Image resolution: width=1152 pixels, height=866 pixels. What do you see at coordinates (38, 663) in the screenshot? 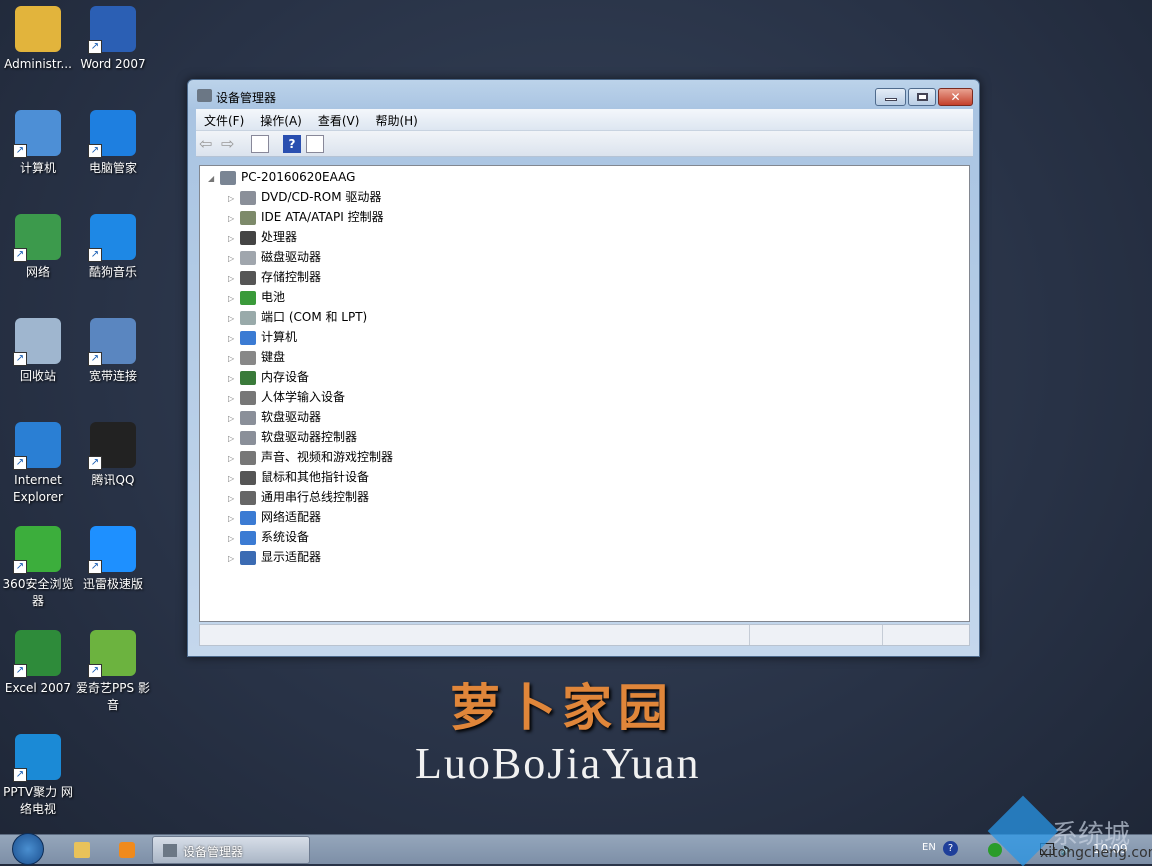
I see `desktop-icon: ↗ Excel 2007` at bounding box center [38, 663].